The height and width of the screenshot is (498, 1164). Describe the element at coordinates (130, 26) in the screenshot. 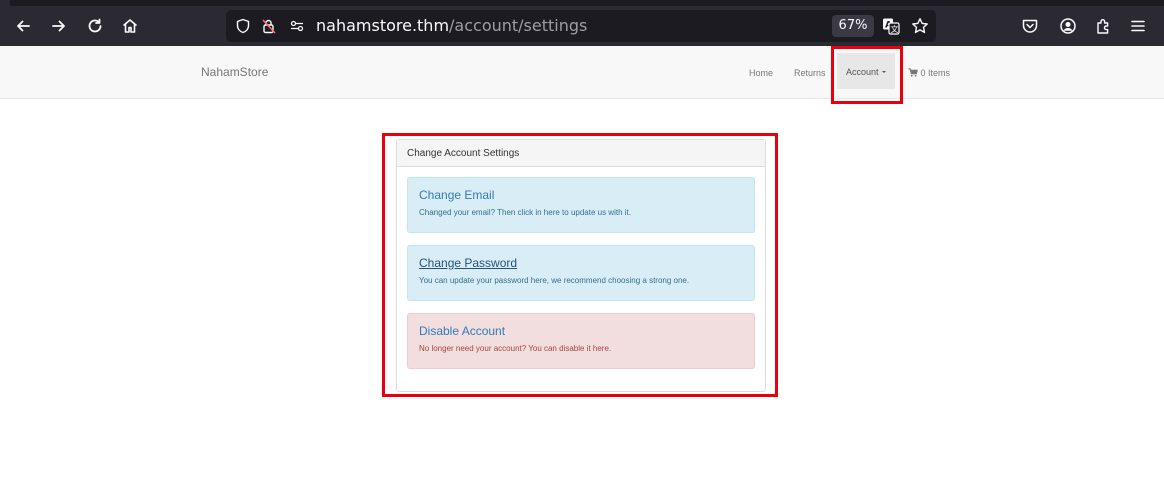

I see `home-icon` at that location.